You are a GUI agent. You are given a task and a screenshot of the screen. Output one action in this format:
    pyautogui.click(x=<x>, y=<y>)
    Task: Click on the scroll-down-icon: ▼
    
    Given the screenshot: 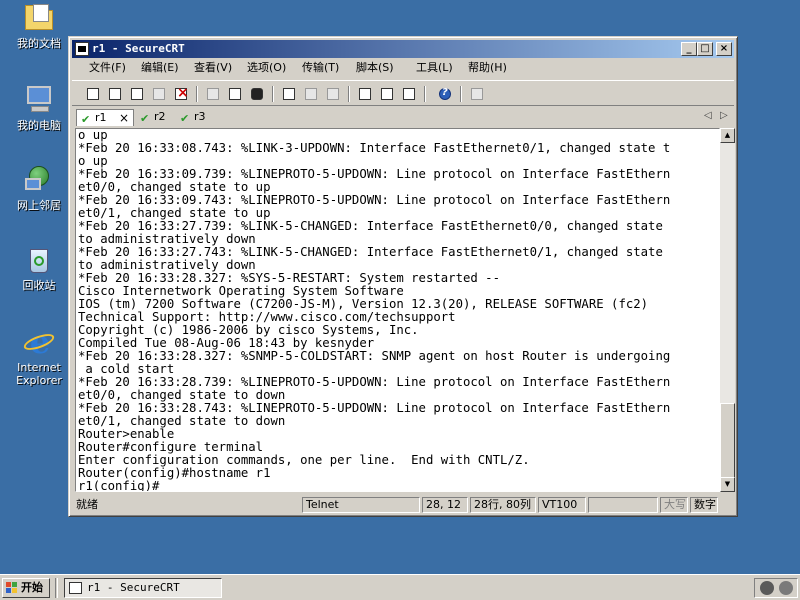 What is the action you would take?
    pyautogui.click(x=727, y=484)
    